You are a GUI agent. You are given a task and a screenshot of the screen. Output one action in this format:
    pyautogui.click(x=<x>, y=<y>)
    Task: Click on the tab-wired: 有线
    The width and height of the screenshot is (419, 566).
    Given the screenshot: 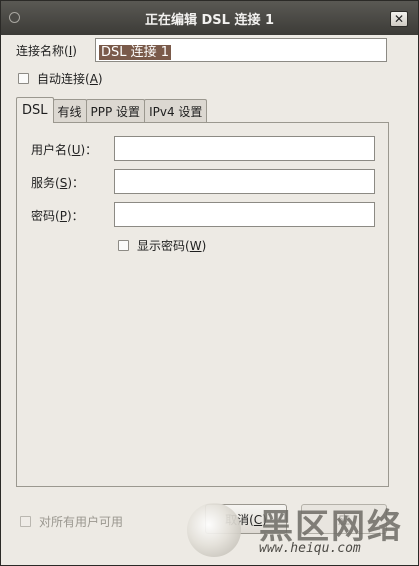 What is the action you would take?
    pyautogui.click(x=69, y=111)
    